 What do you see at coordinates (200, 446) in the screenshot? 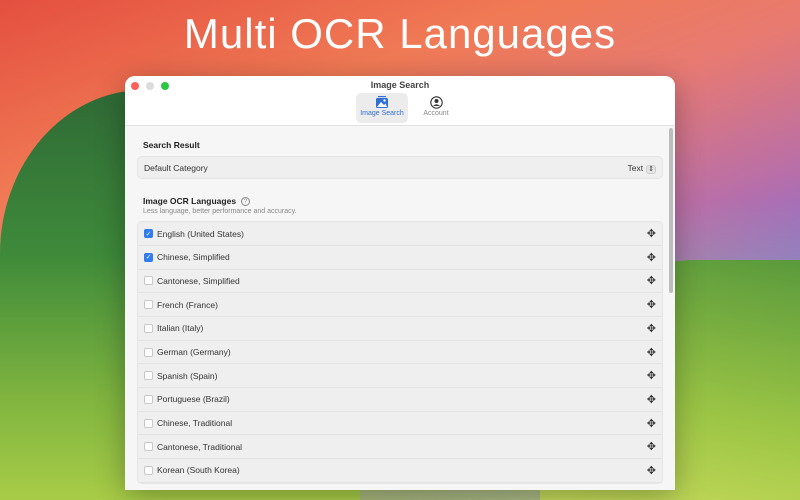
I see `language-name: Cantonese, Traditional` at bounding box center [200, 446].